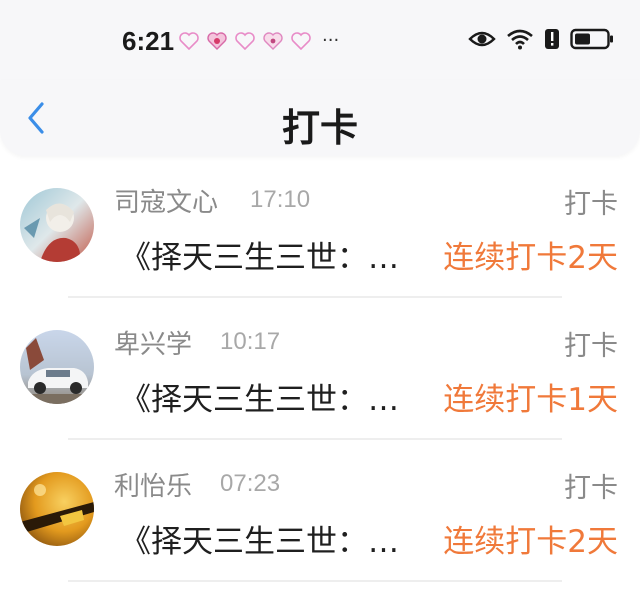 The height and width of the screenshot is (592, 640). Describe the element at coordinates (592, 41) in the screenshot. I see `battery-icon` at that location.